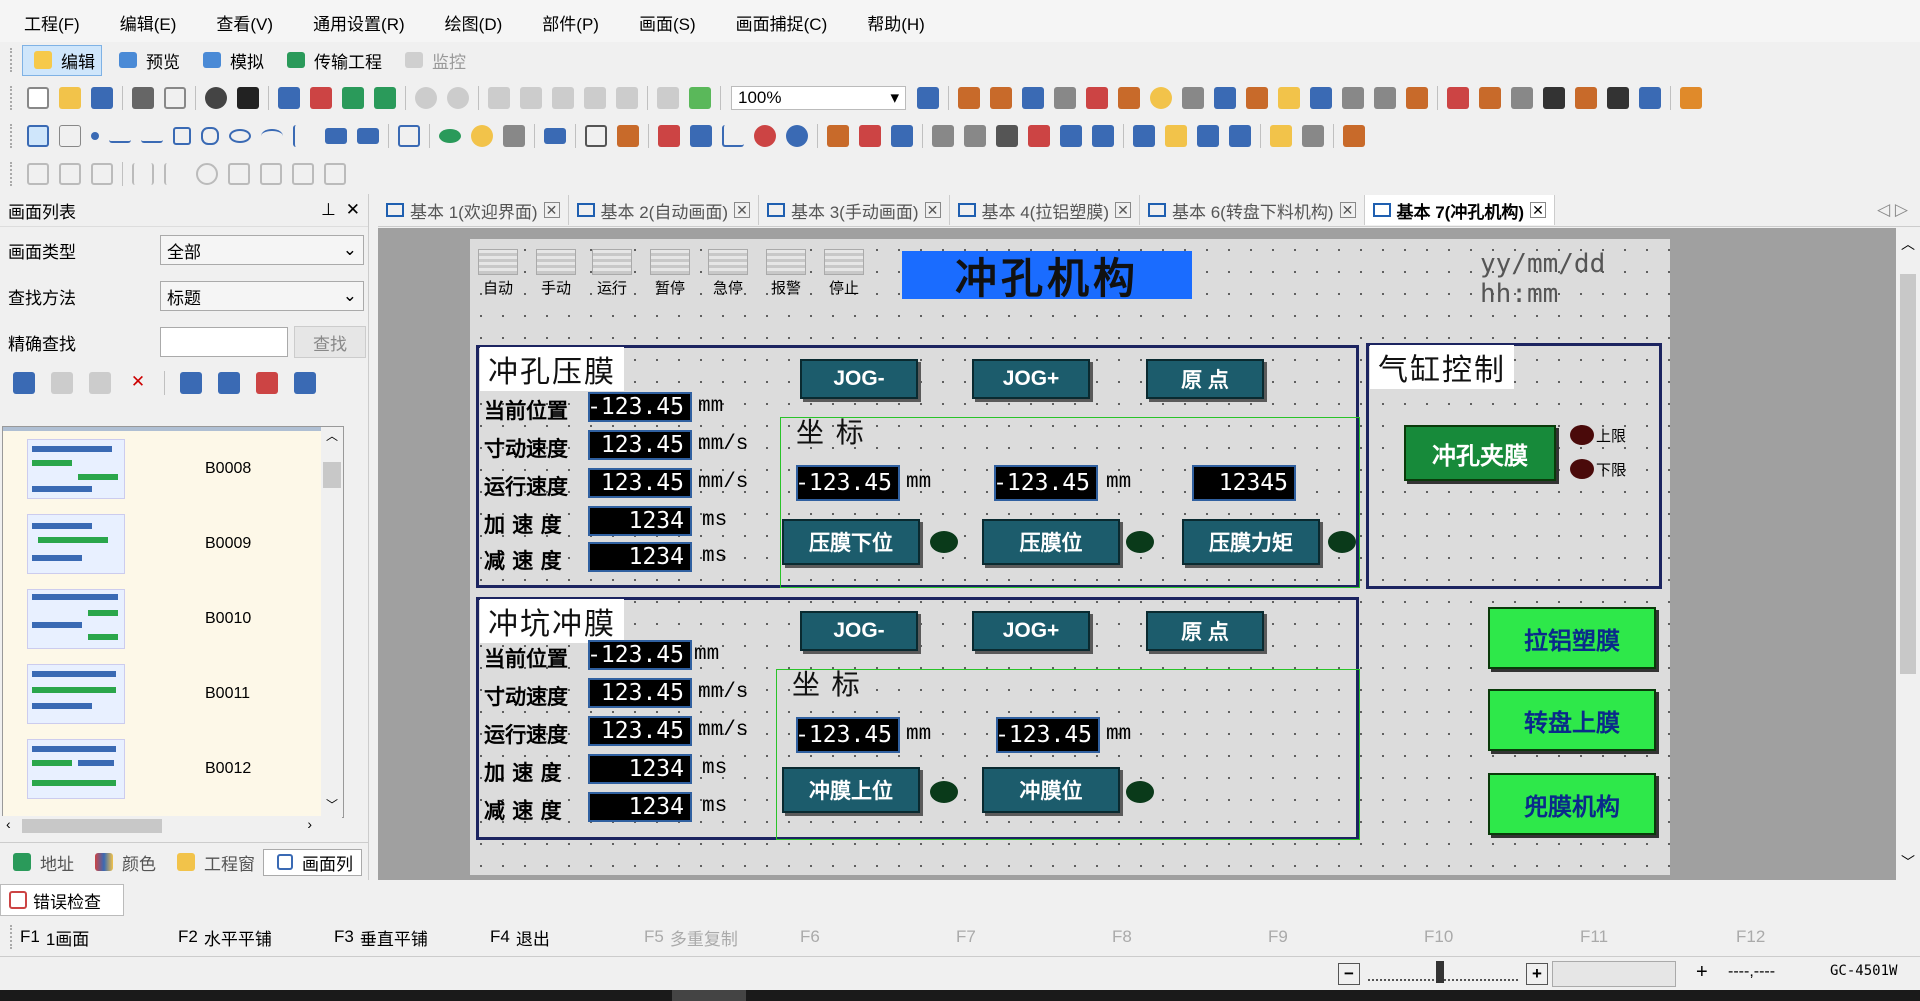  I want to click on screen-type-select: 全部 ⌄, so click(262, 250).